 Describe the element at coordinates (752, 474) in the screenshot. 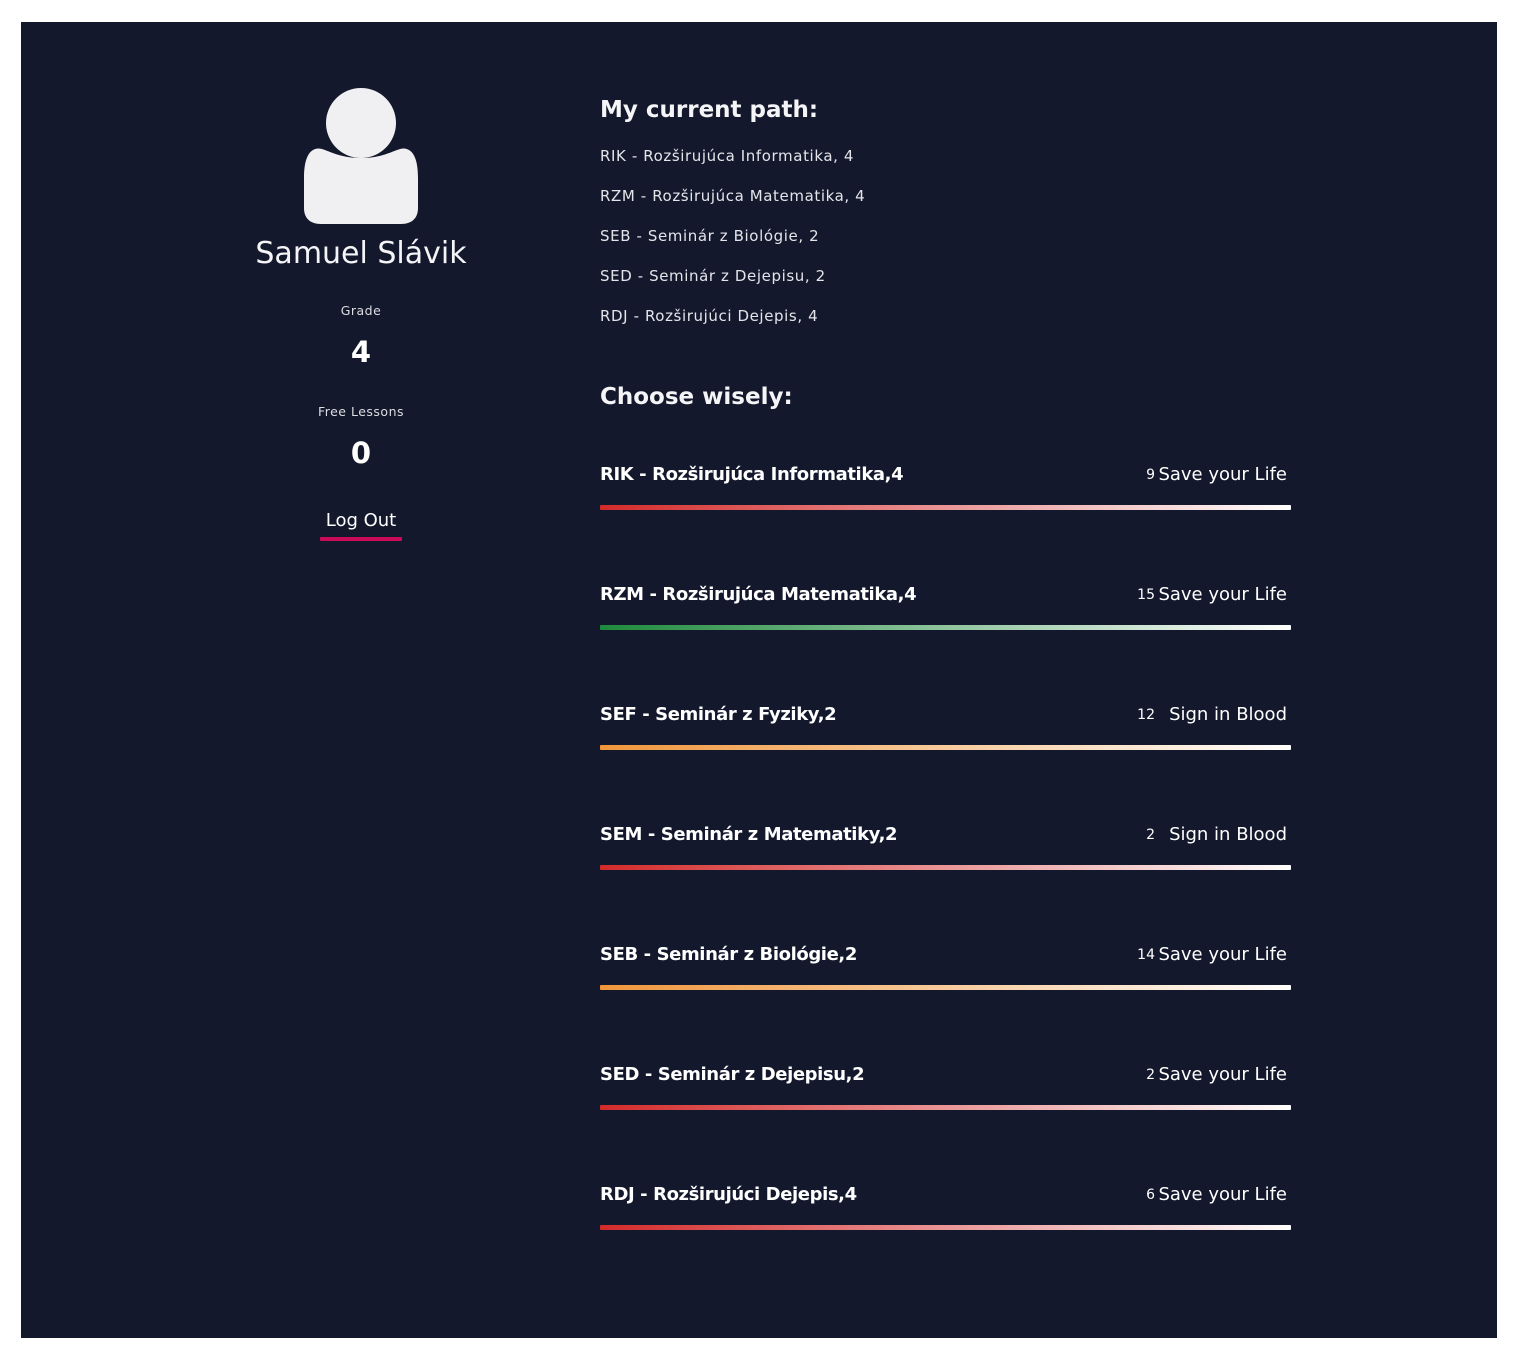

I see `course-name: RIK - Rozširujúca Informatika,4` at that location.